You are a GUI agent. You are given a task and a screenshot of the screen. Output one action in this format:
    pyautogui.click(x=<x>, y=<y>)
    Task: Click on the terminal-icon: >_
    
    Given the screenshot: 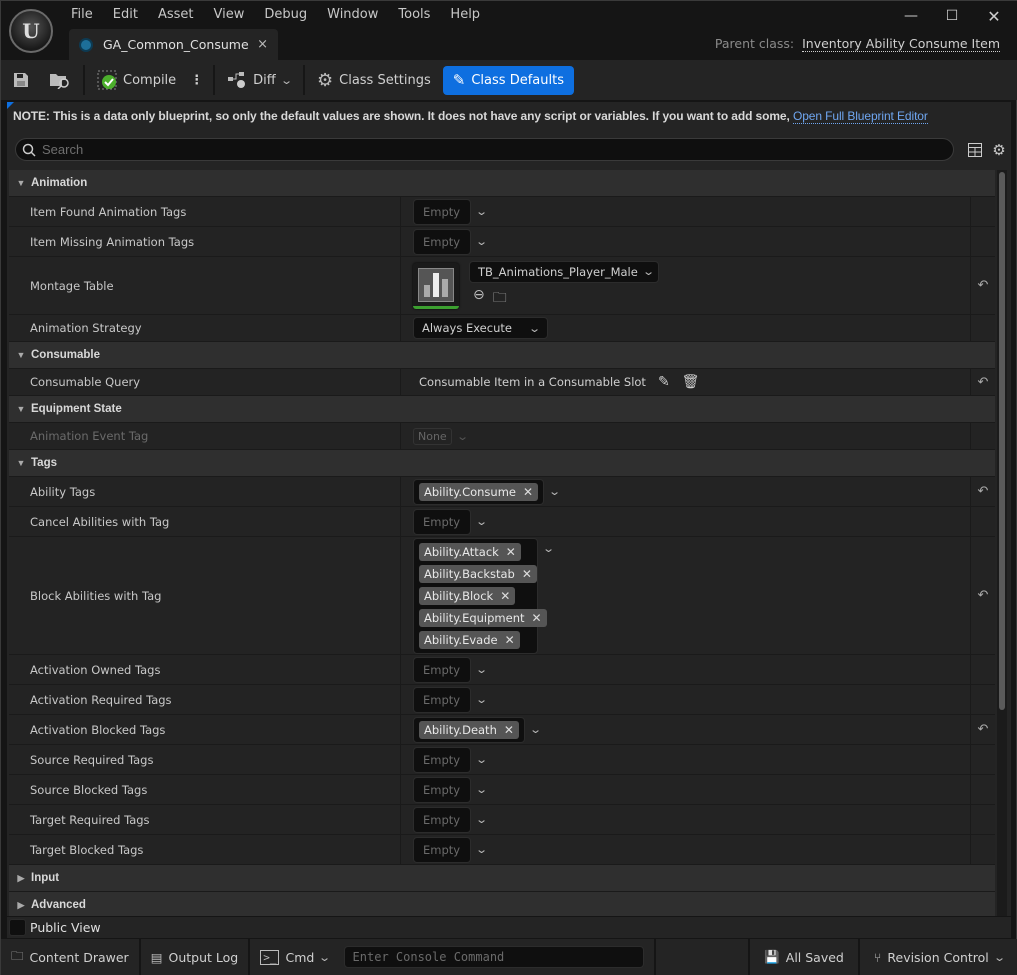 What is the action you would take?
    pyautogui.click(x=270, y=957)
    